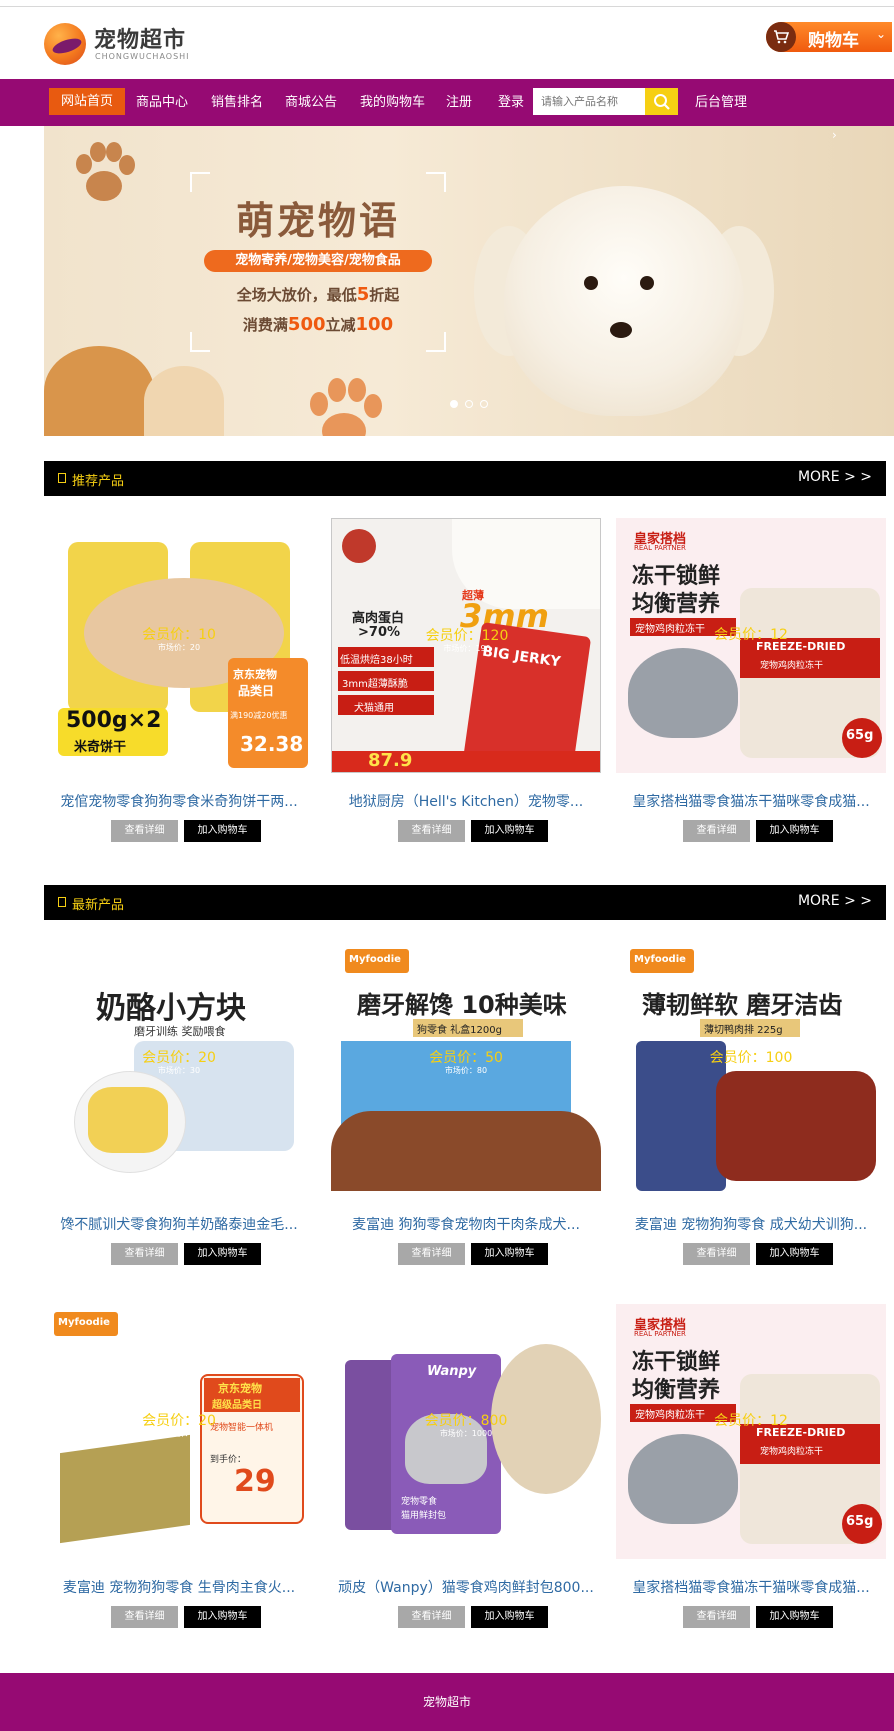 The height and width of the screenshot is (1731, 894). Describe the element at coordinates (829, 37) in the screenshot. I see `cart-button: 购物车 ⌄` at that location.